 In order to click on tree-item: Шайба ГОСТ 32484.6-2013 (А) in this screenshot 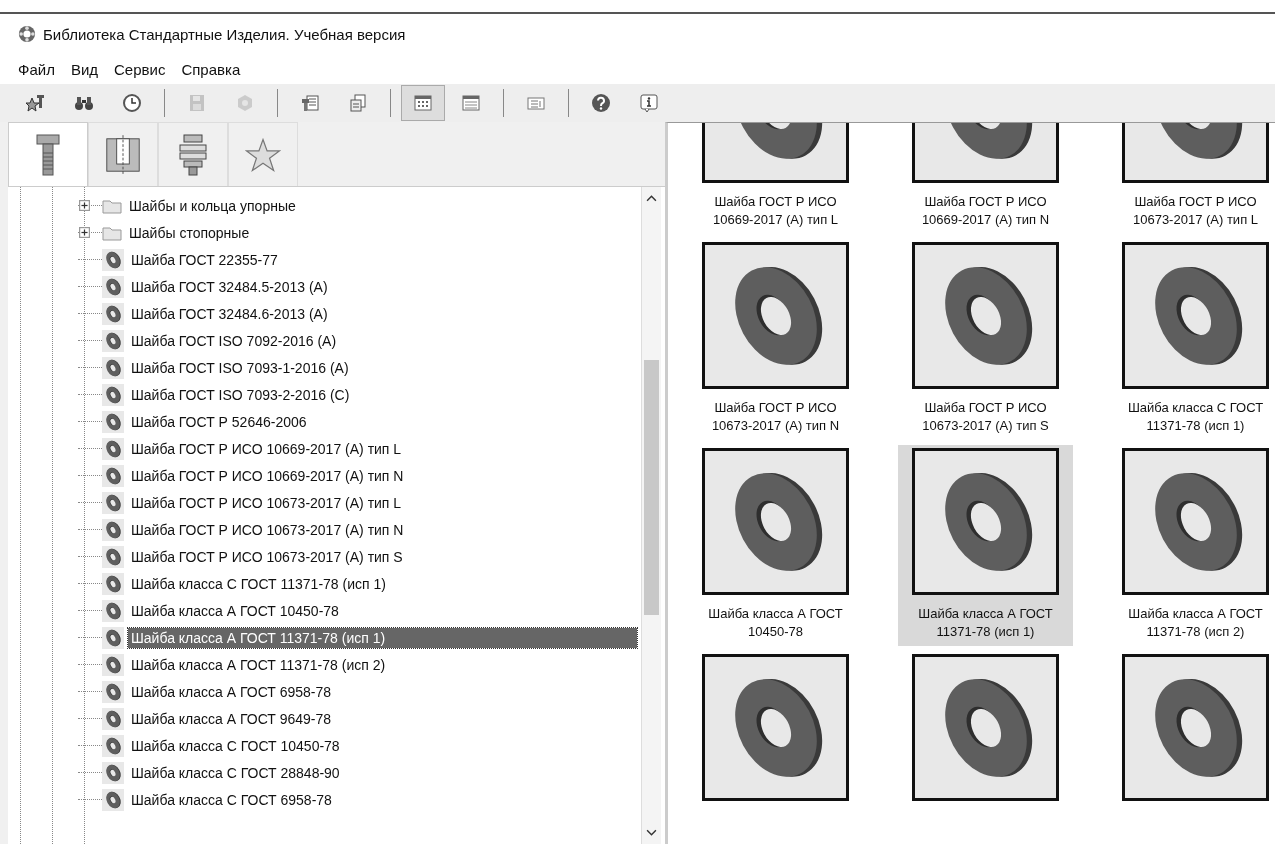, I will do `click(229, 313)`.